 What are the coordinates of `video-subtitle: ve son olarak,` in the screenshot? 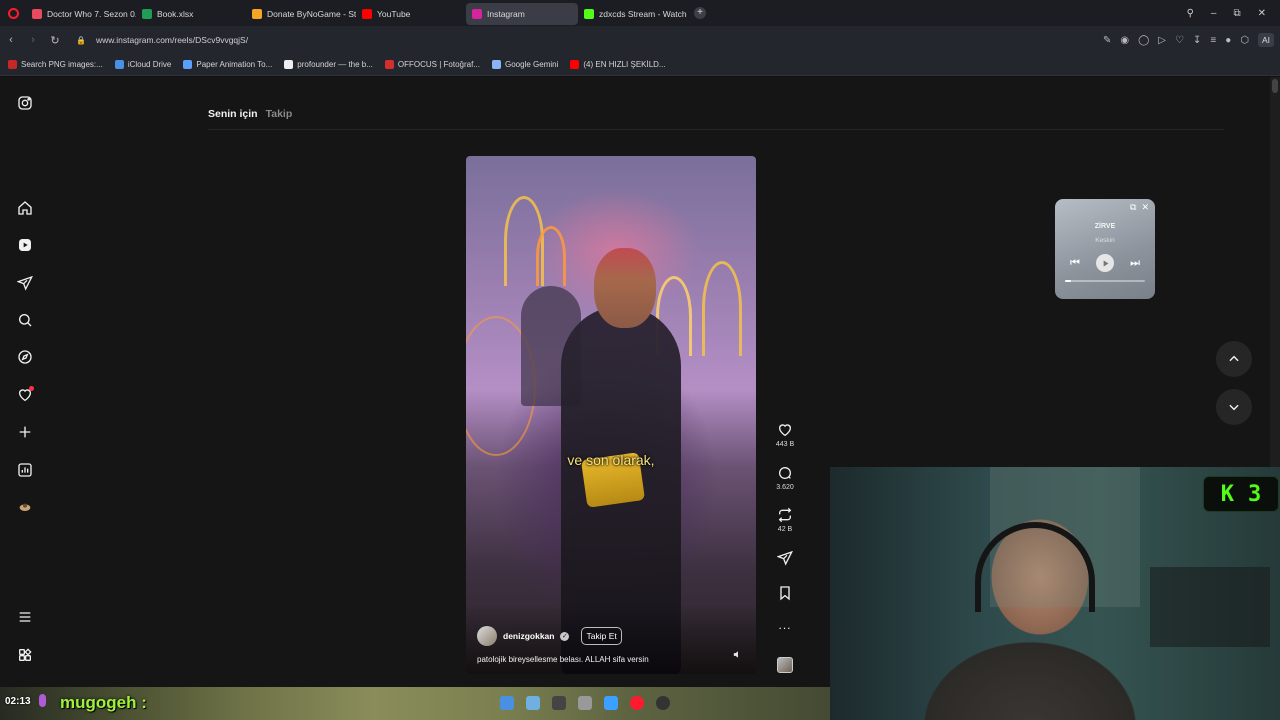 It's located at (611, 460).